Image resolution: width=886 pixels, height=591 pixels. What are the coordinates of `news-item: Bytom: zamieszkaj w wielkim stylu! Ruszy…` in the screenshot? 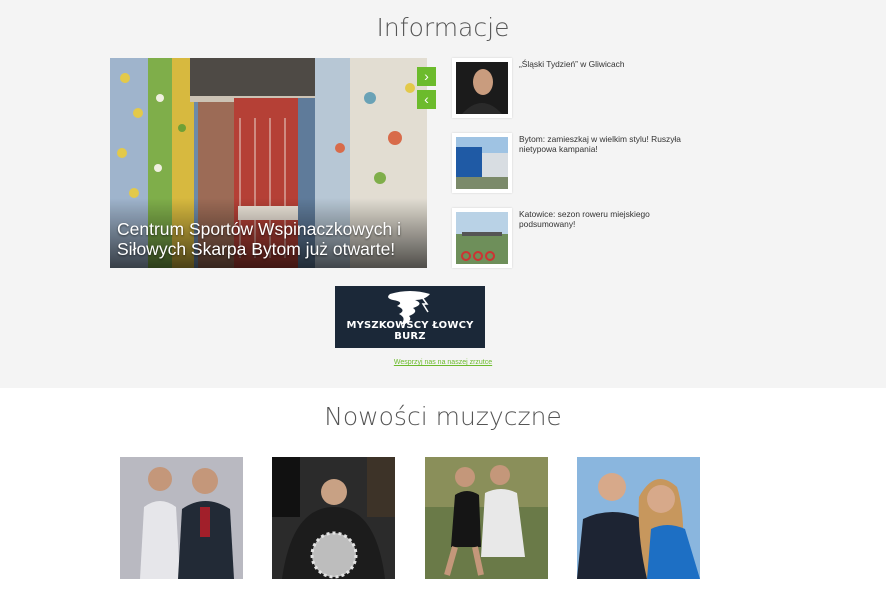 It's located at (577, 164).